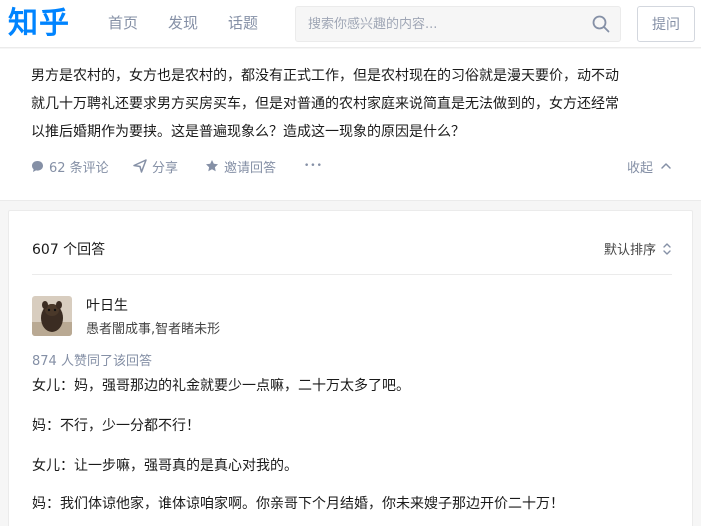  Describe the element at coordinates (123, 23) in the screenshot. I see `nav-home-link: 首页` at that location.